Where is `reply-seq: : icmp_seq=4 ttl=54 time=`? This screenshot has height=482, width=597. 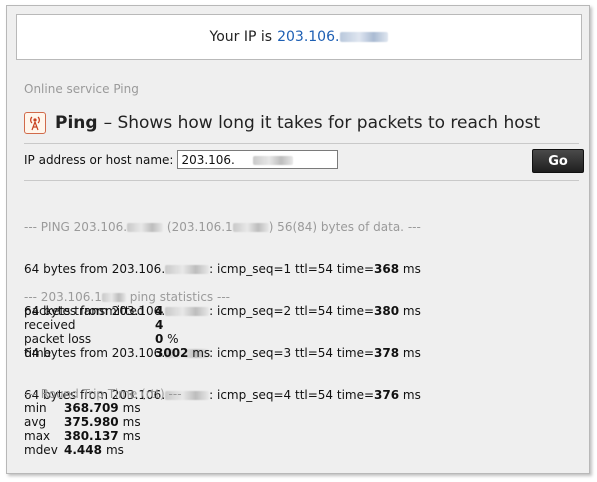 reply-seq: : icmp_seq=4 ttl=54 time= is located at coordinates (292, 395).